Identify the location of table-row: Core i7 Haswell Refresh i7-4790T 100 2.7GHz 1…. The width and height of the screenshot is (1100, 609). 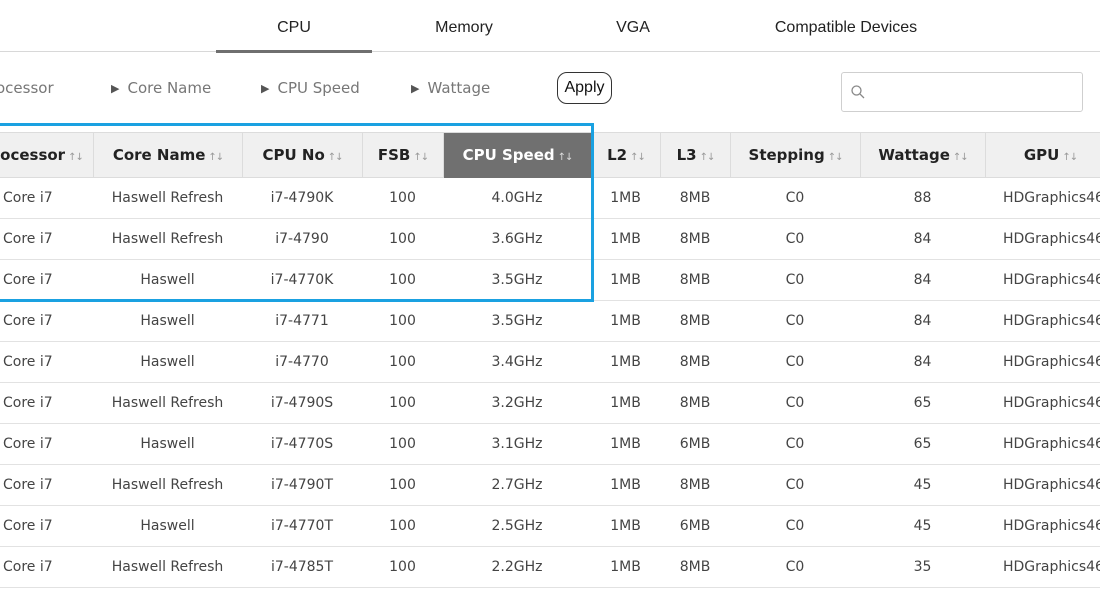
(550, 485).